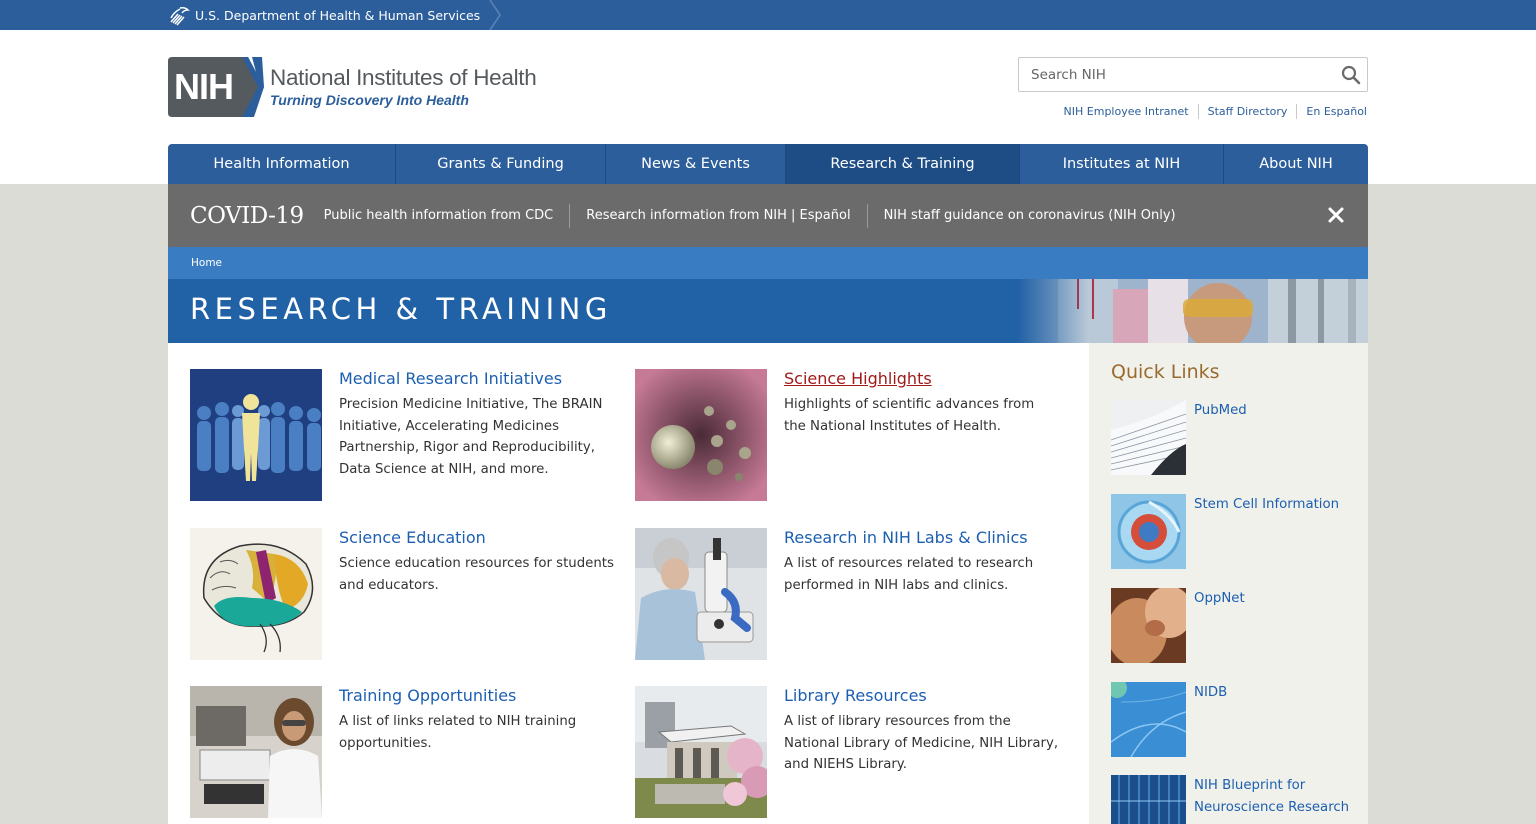 The width and height of the screenshot is (1536, 824). What do you see at coordinates (1274, 505) in the screenshot?
I see `quick-link-label-stem-cell: Stem Cell Information` at bounding box center [1274, 505].